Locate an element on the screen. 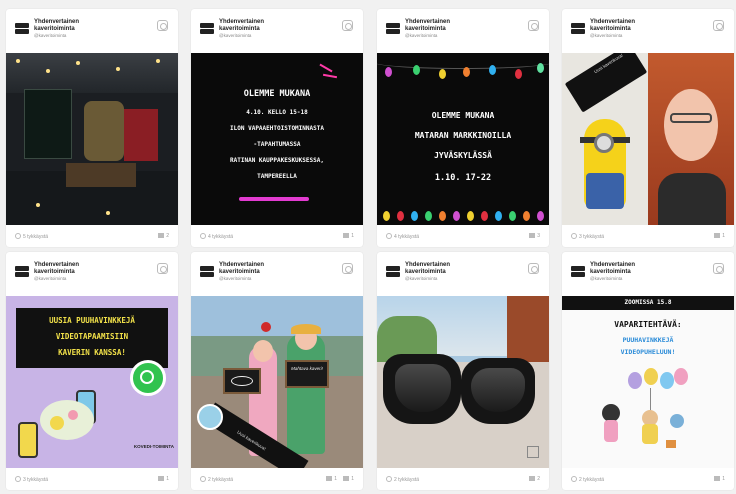 This screenshot has height=494, width=736. poster-line: 1.10. 17-22 is located at coordinates (463, 178).